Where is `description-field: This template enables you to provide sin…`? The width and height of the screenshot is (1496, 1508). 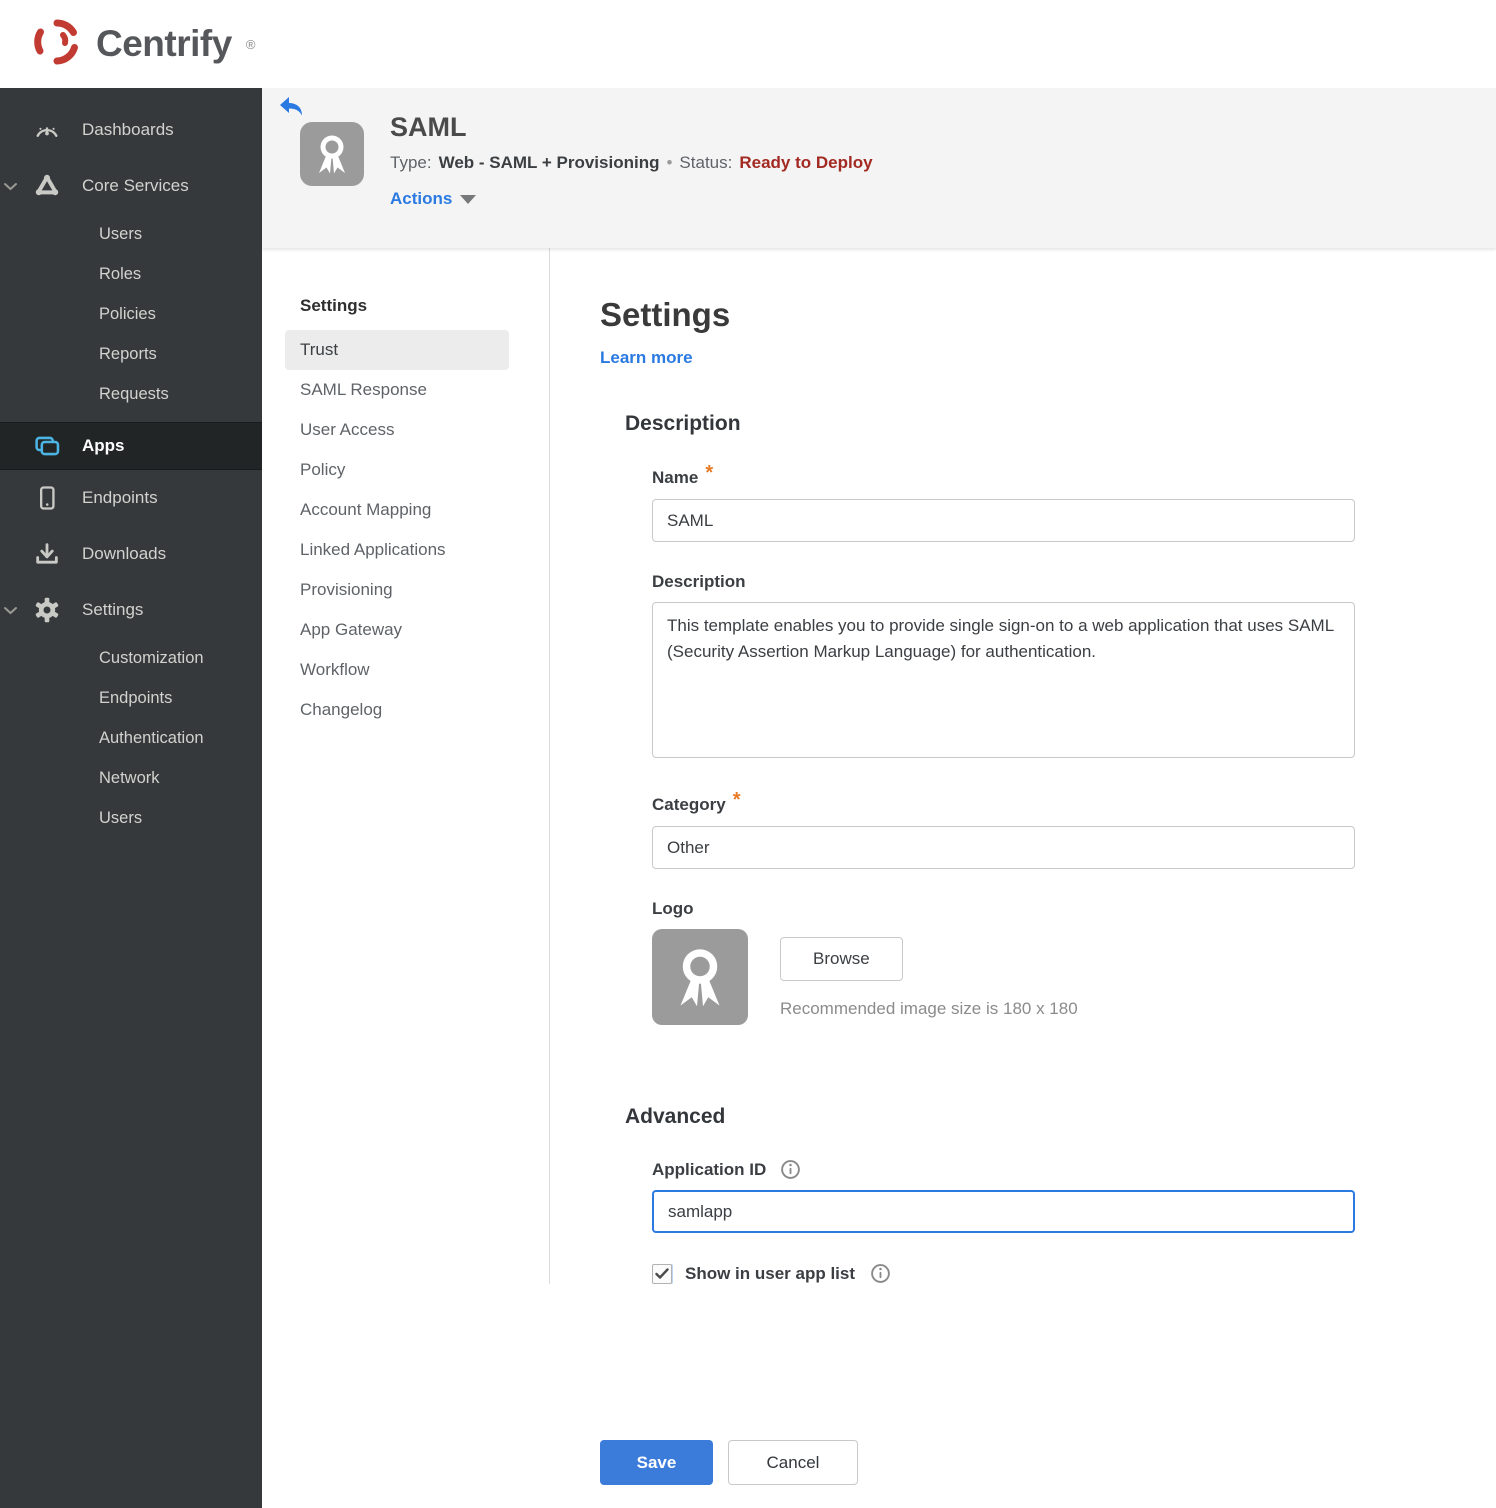 description-field: This template enables you to provide sin… is located at coordinates (1003, 680).